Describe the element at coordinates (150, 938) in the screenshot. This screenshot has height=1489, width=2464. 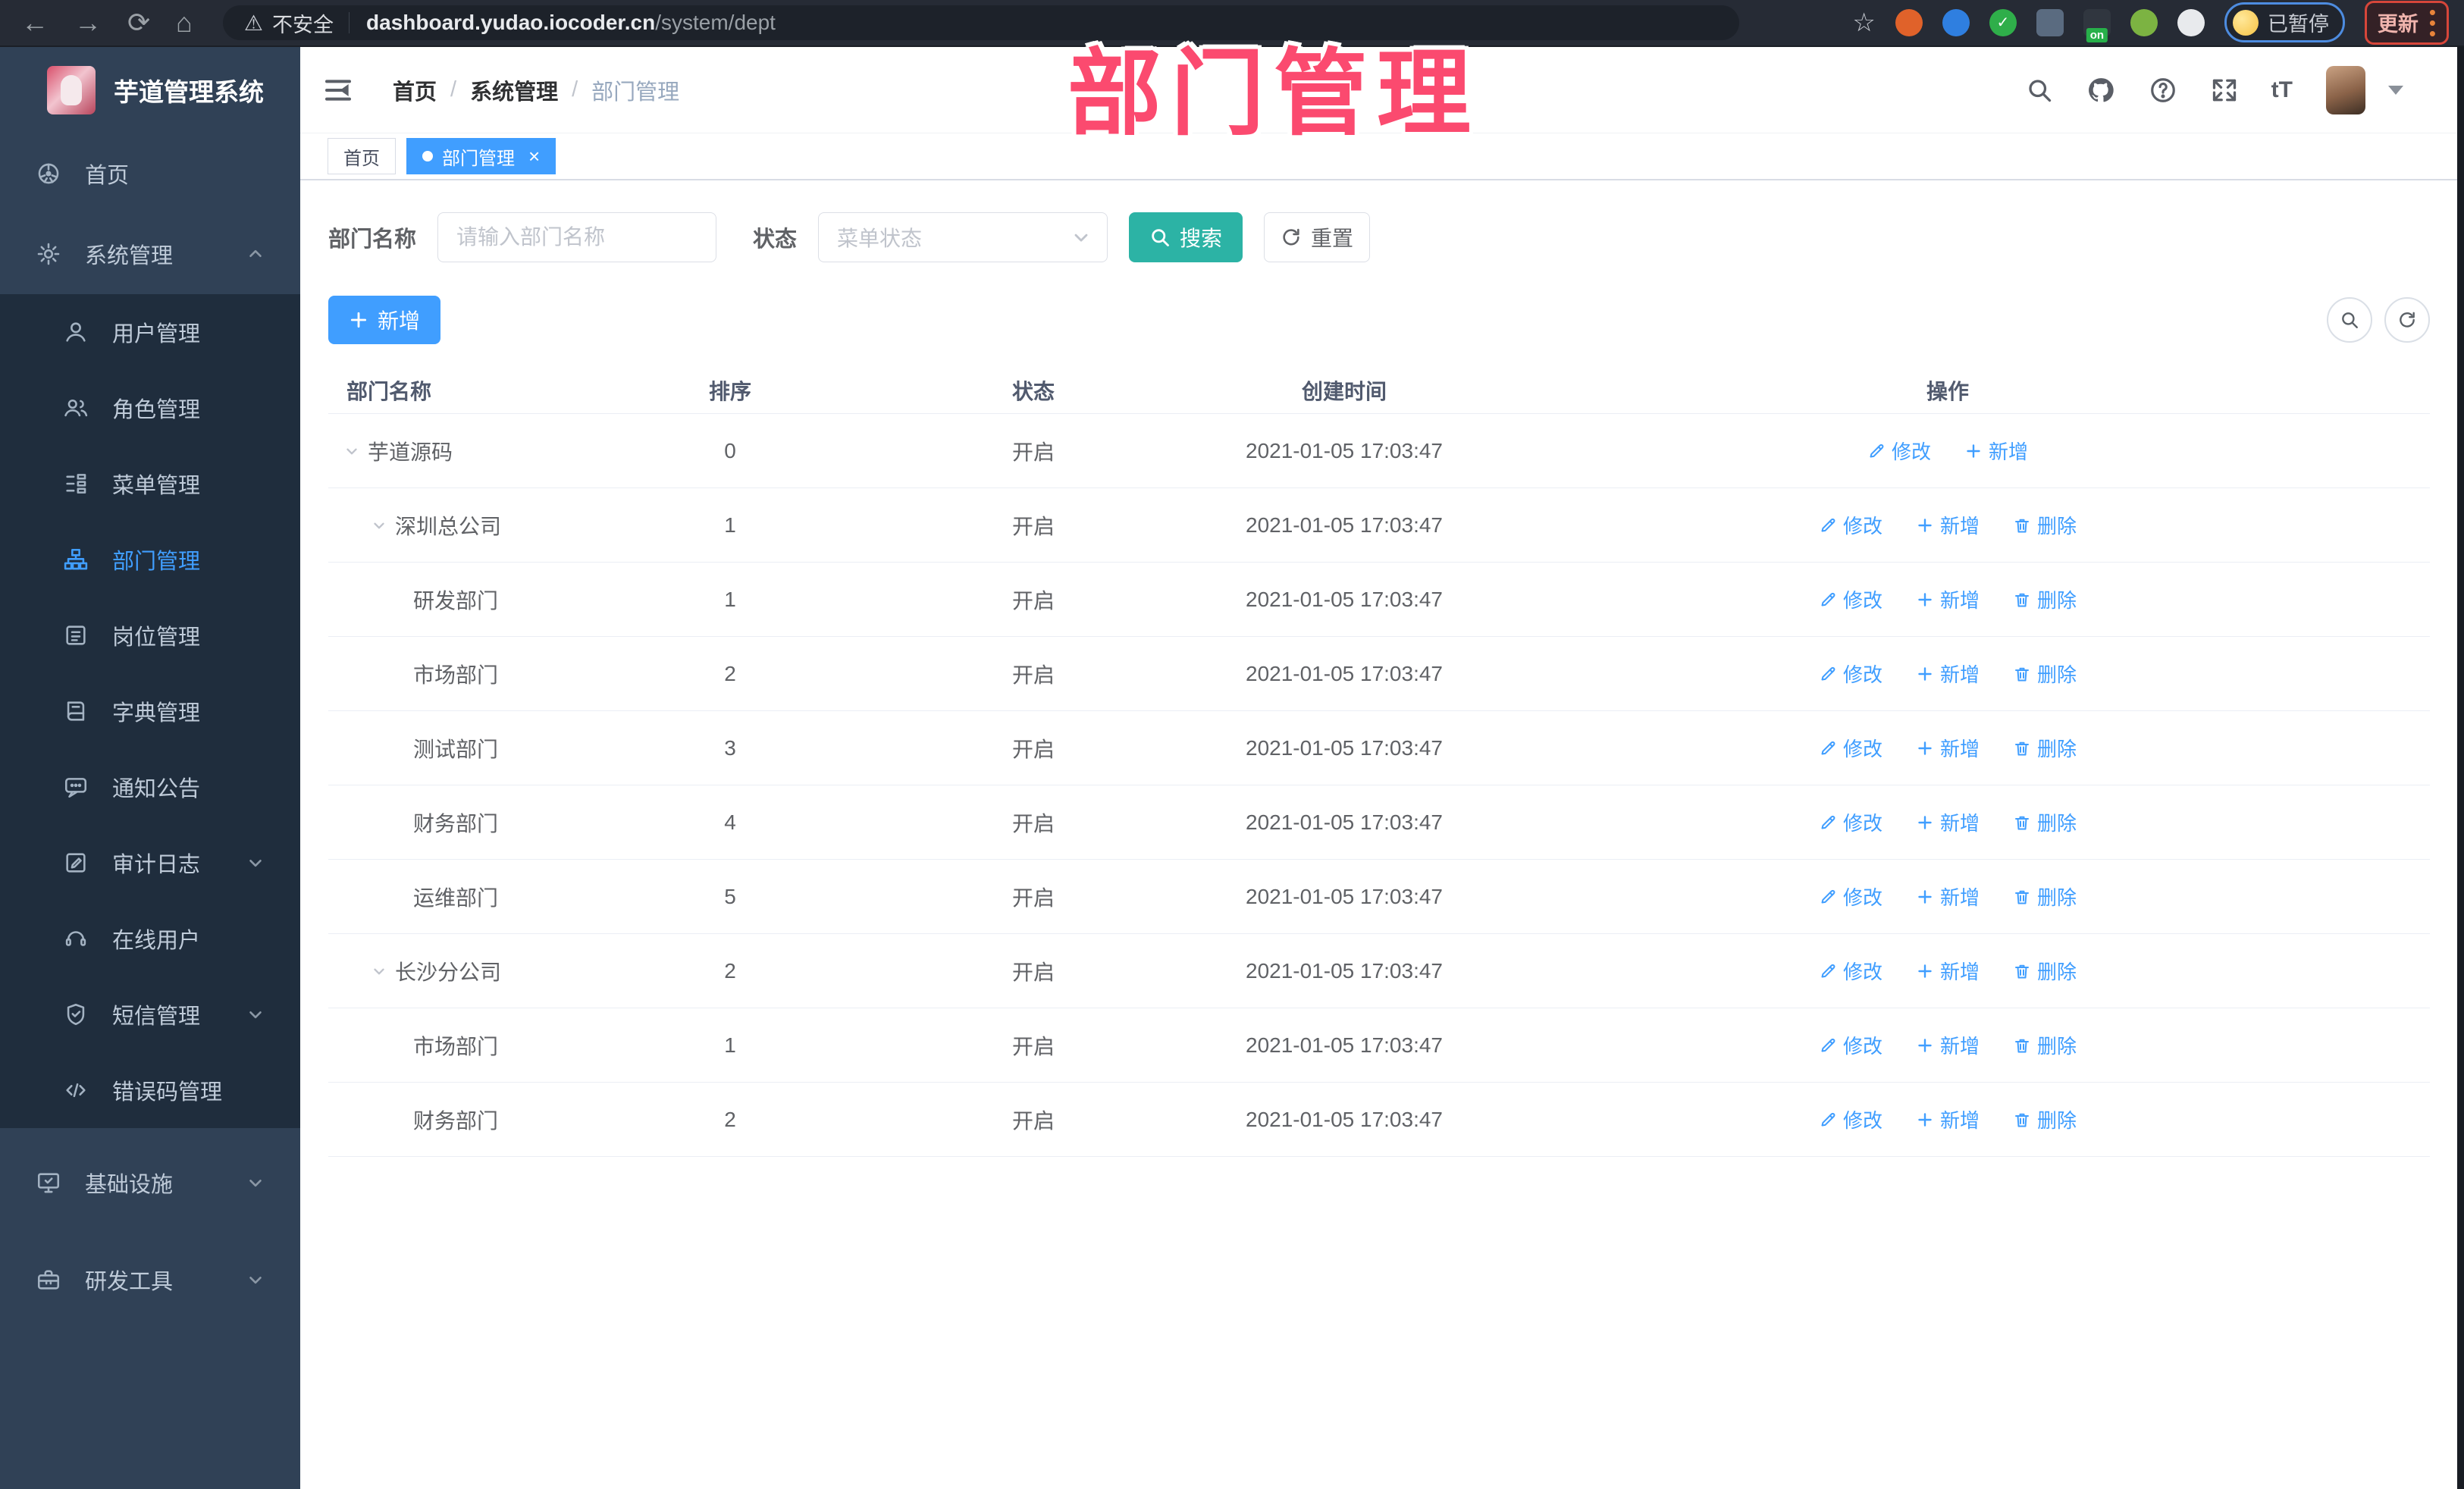
I see `sidebar-item-10: 在线用户` at that location.